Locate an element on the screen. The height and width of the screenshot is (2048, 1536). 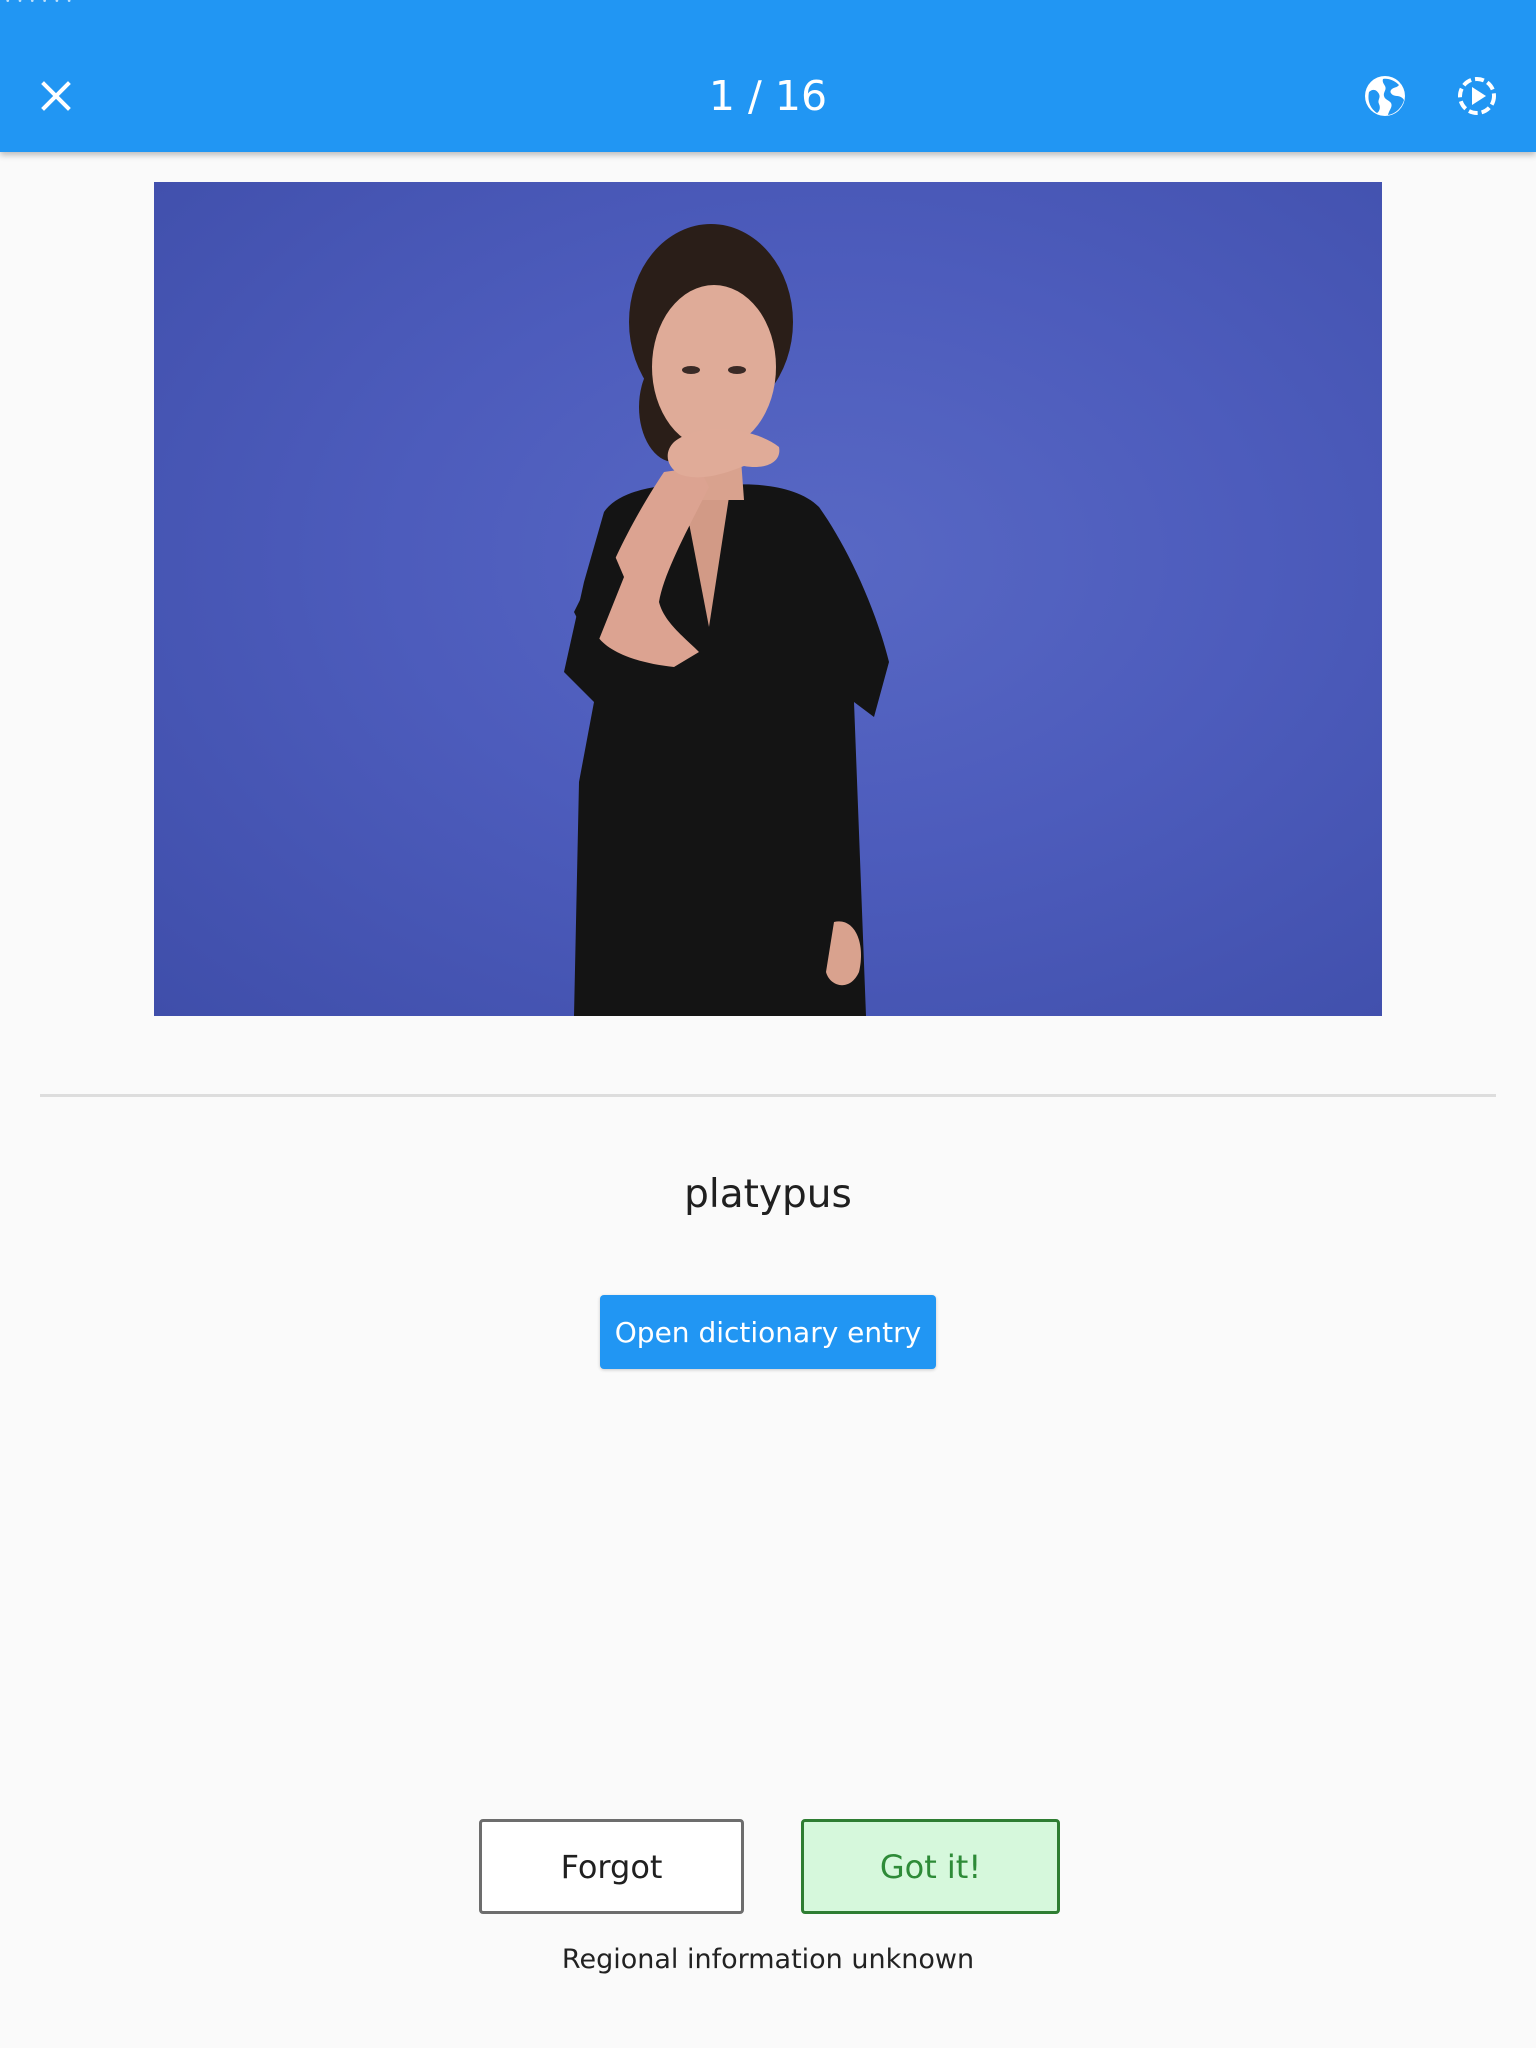
status-bar-indicator: • • • • • • is located at coordinates (40, 3).